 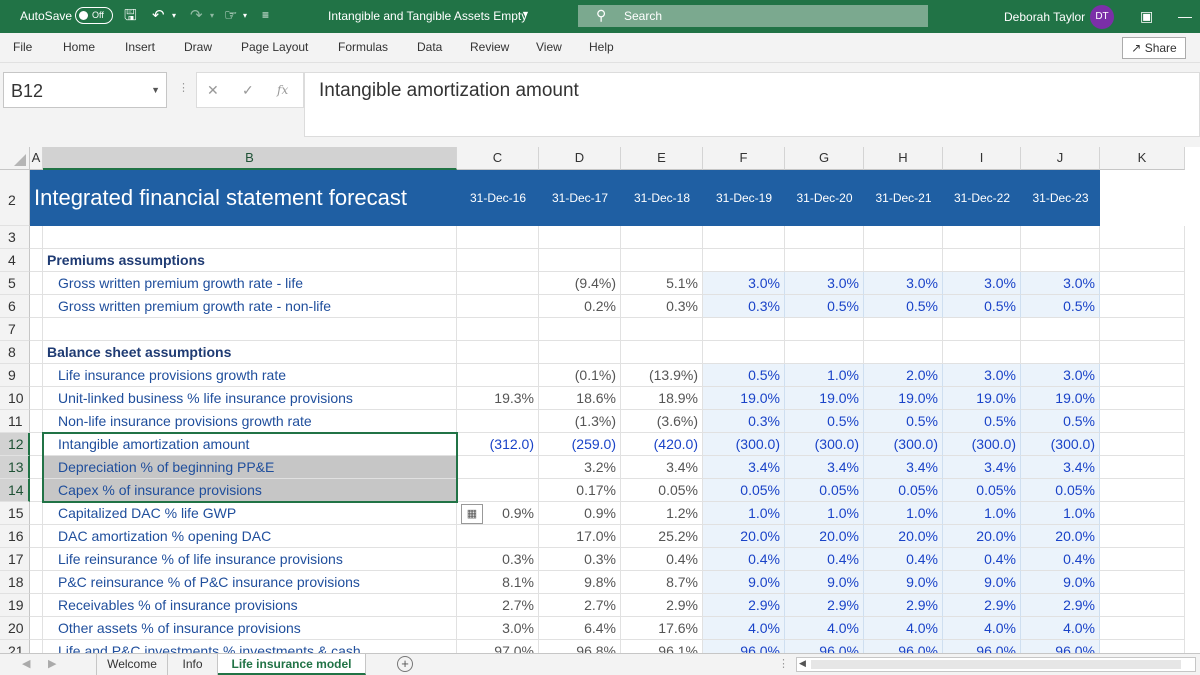 What do you see at coordinates (996, 664) in the screenshot?
I see `horizontal-scrollbar: ◀` at bounding box center [996, 664].